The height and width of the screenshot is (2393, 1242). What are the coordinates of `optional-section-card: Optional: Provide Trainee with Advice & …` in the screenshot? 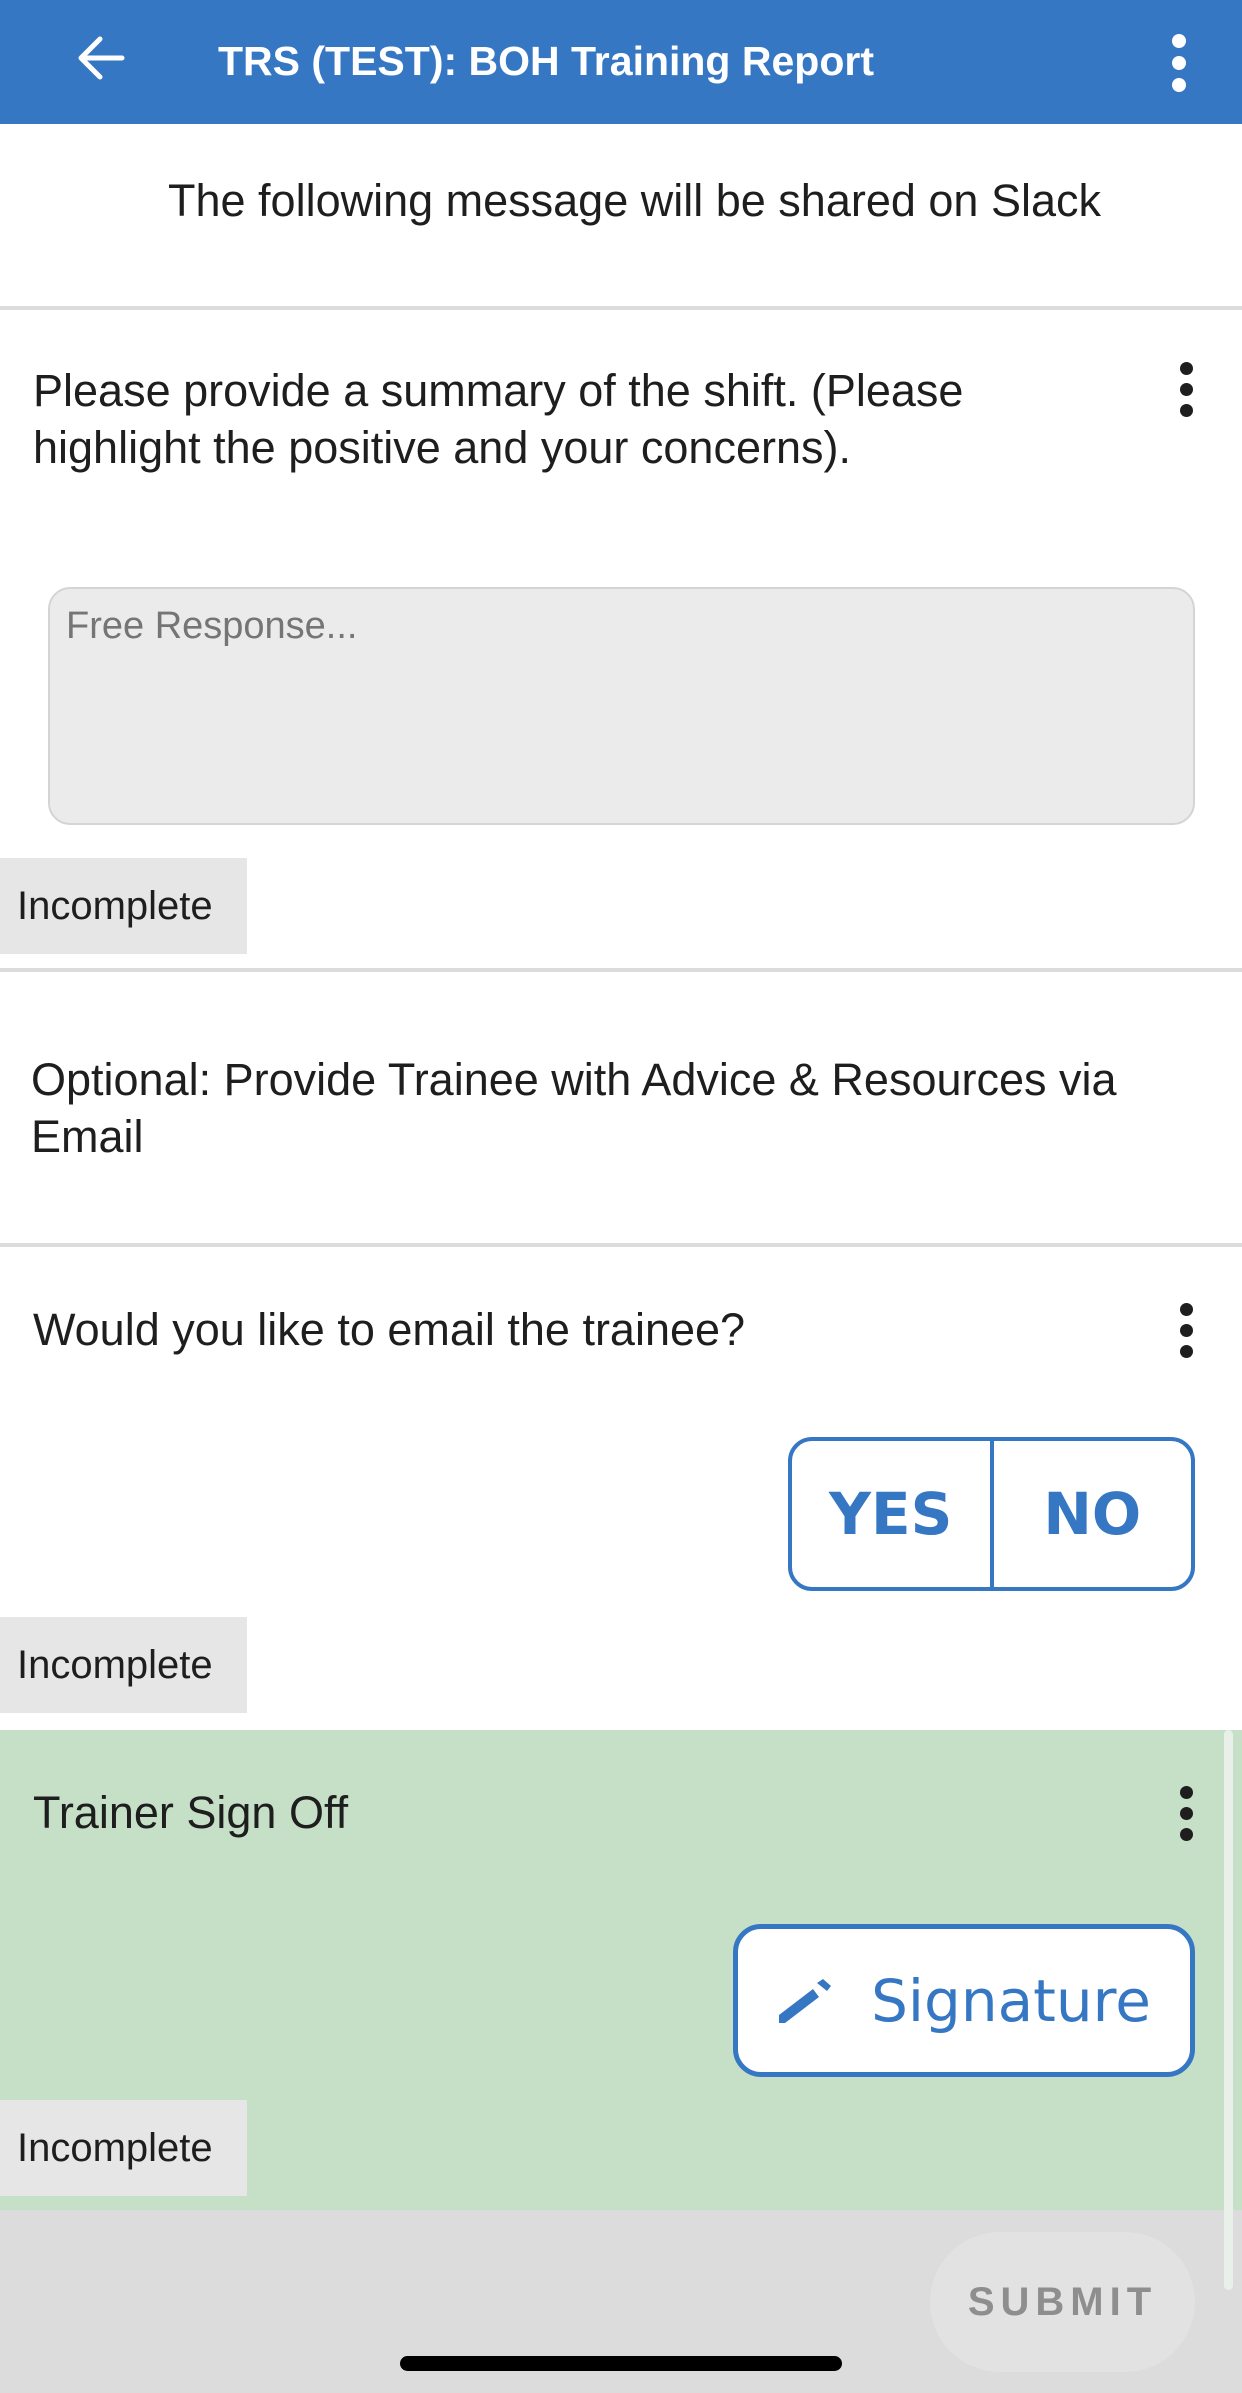 It's located at (621, 1109).